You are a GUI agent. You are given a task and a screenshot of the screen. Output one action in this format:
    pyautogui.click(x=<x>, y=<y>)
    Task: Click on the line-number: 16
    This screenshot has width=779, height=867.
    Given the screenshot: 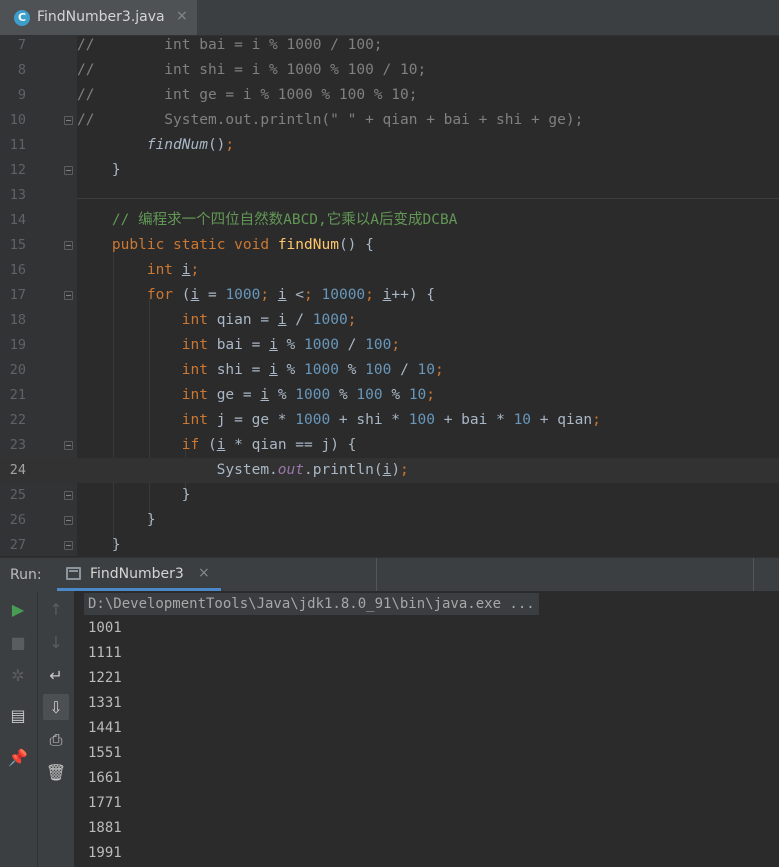 What is the action you would take?
    pyautogui.click(x=17, y=270)
    